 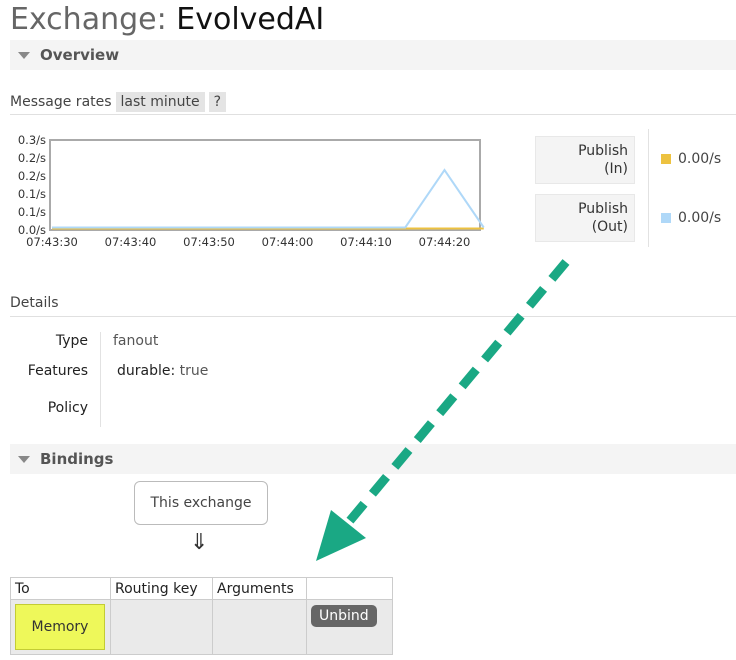 I want to click on type-value: fanout, so click(x=136, y=341).